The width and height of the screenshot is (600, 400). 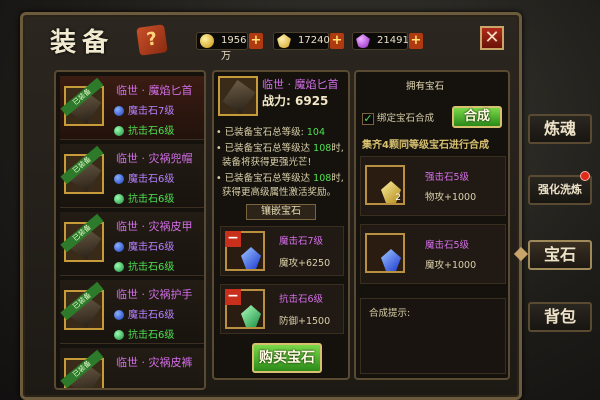 I want to click on combine-button: 合成, so click(x=477, y=117).